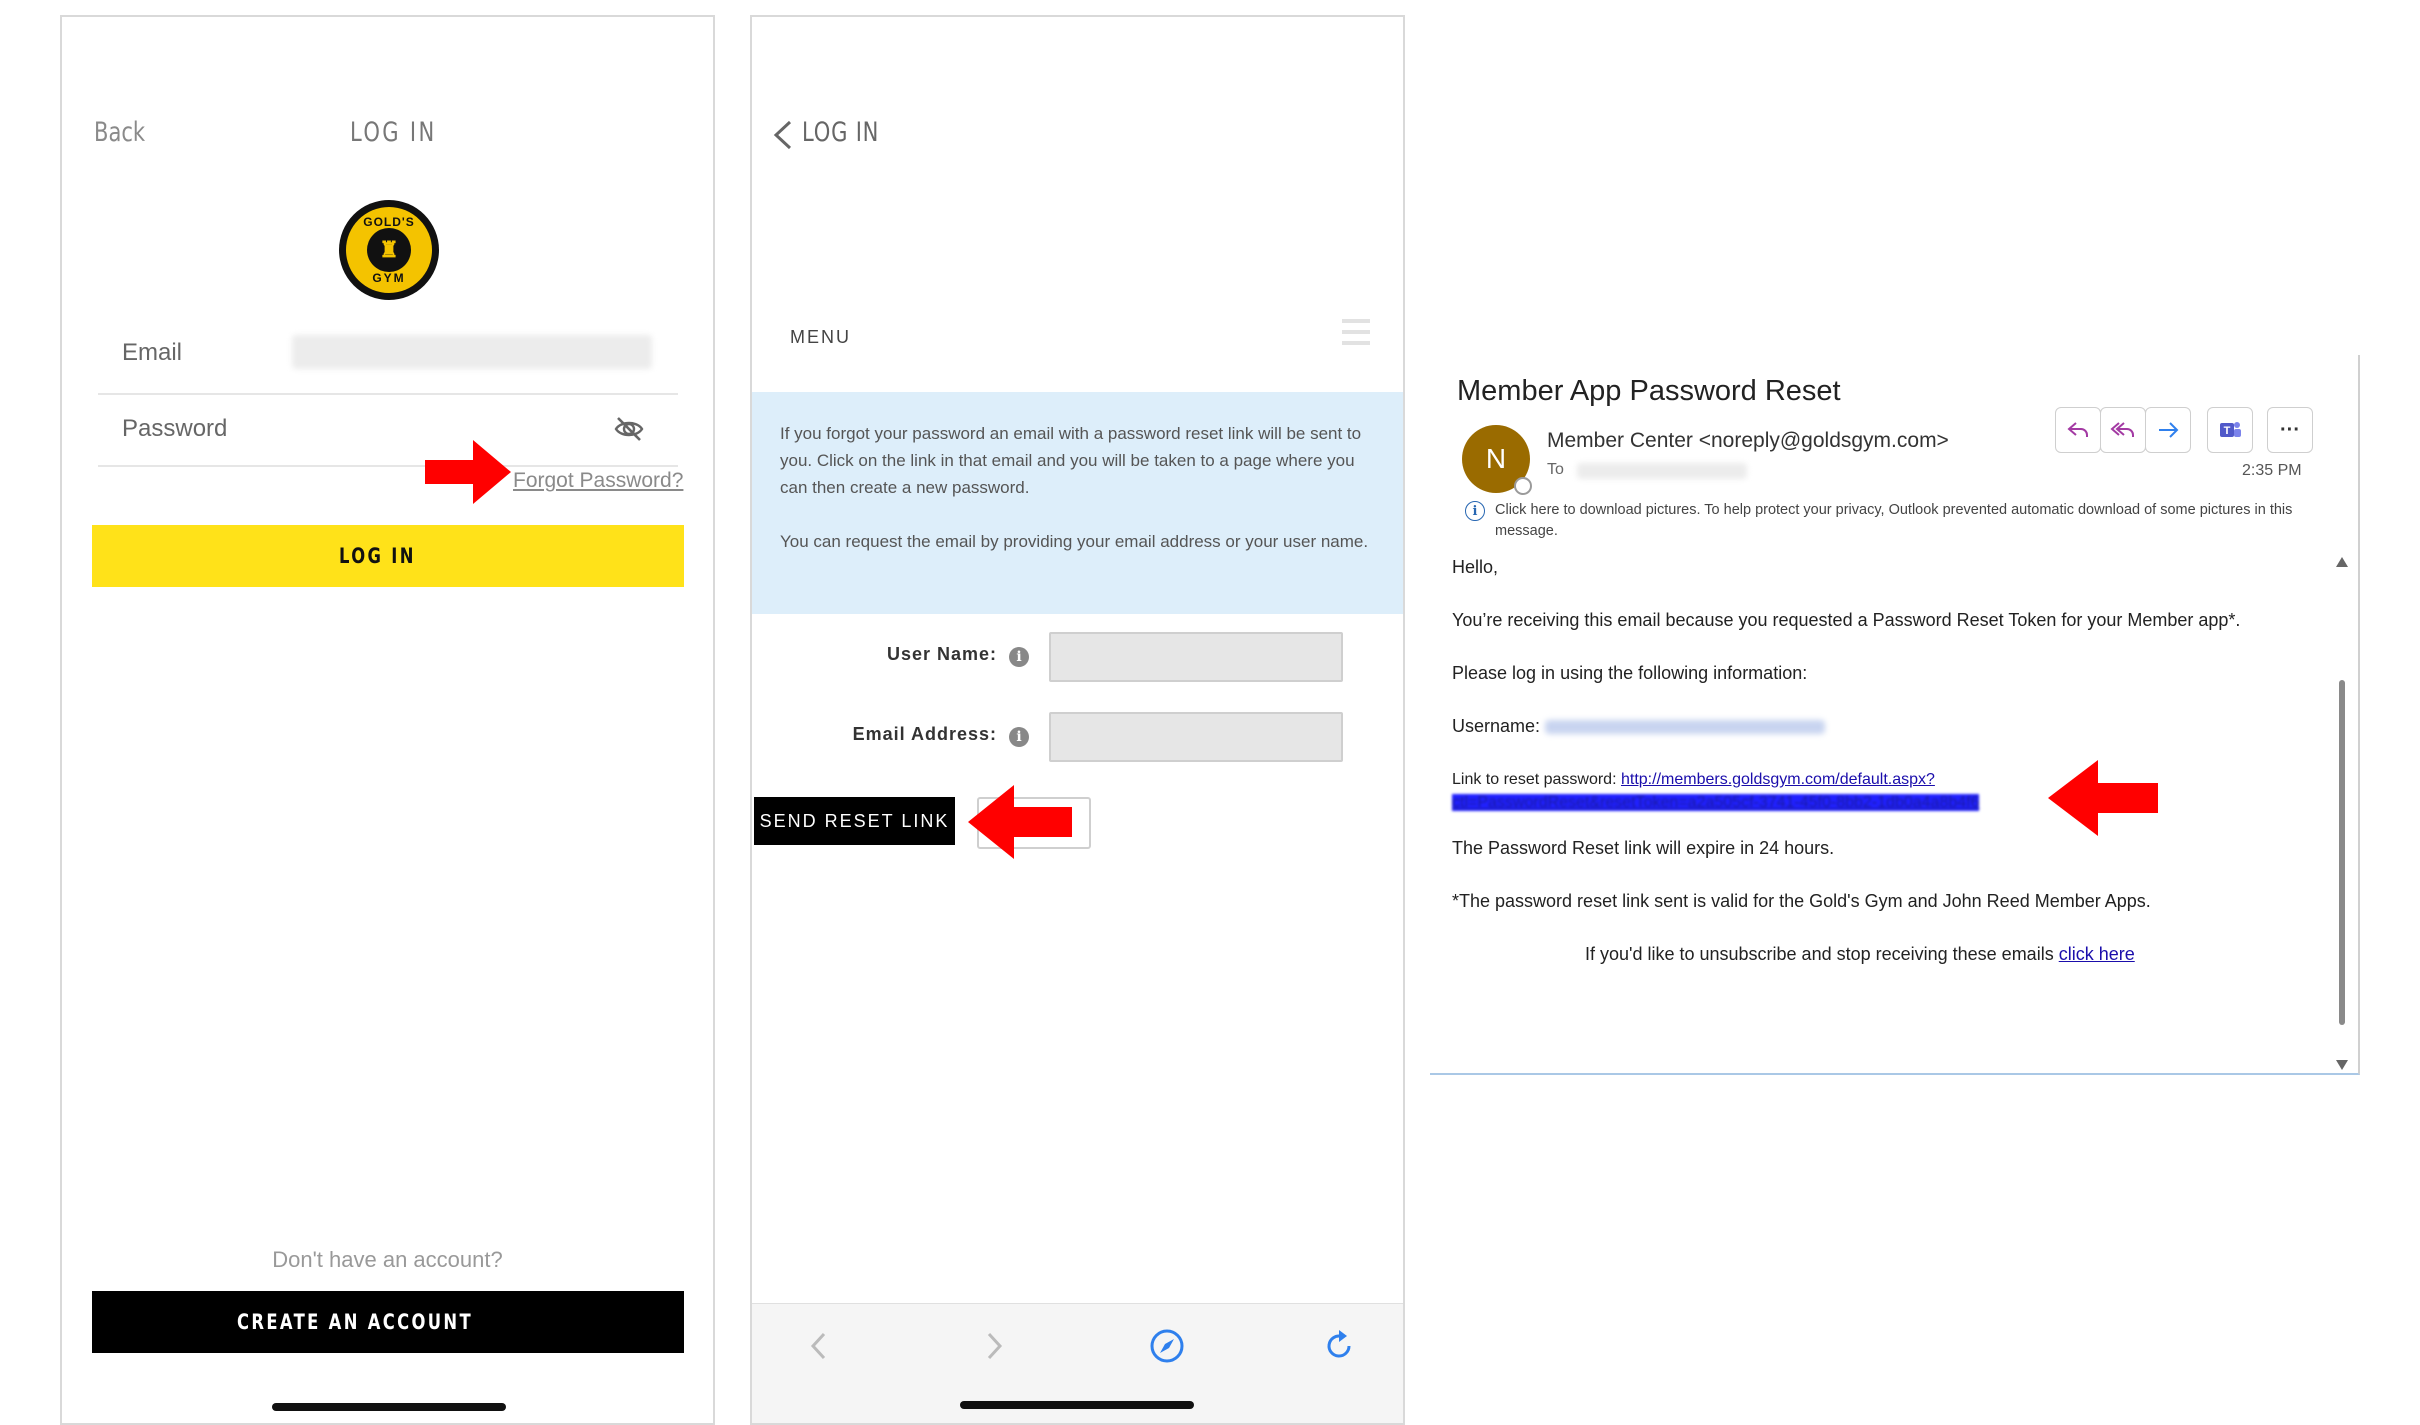 Image resolution: width=2420 pixels, height=1425 pixels. What do you see at coordinates (598, 481) in the screenshot?
I see `forgot-password-link: Forgot Password?` at bounding box center [598, 481].